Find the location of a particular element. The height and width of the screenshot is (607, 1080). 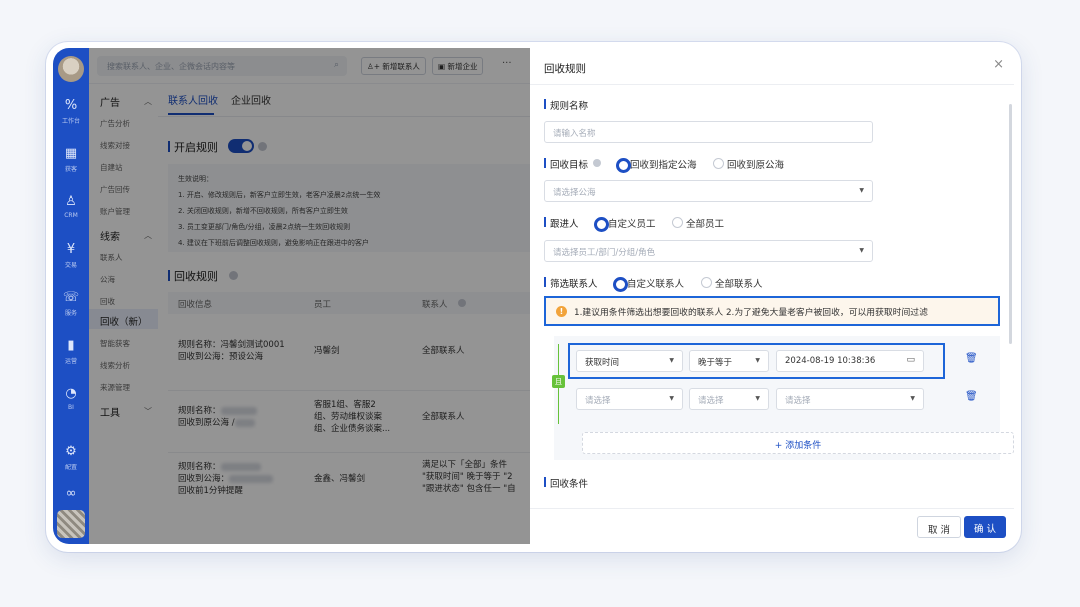

rail-item-label: 运营 is located at coordinates (70, 361).